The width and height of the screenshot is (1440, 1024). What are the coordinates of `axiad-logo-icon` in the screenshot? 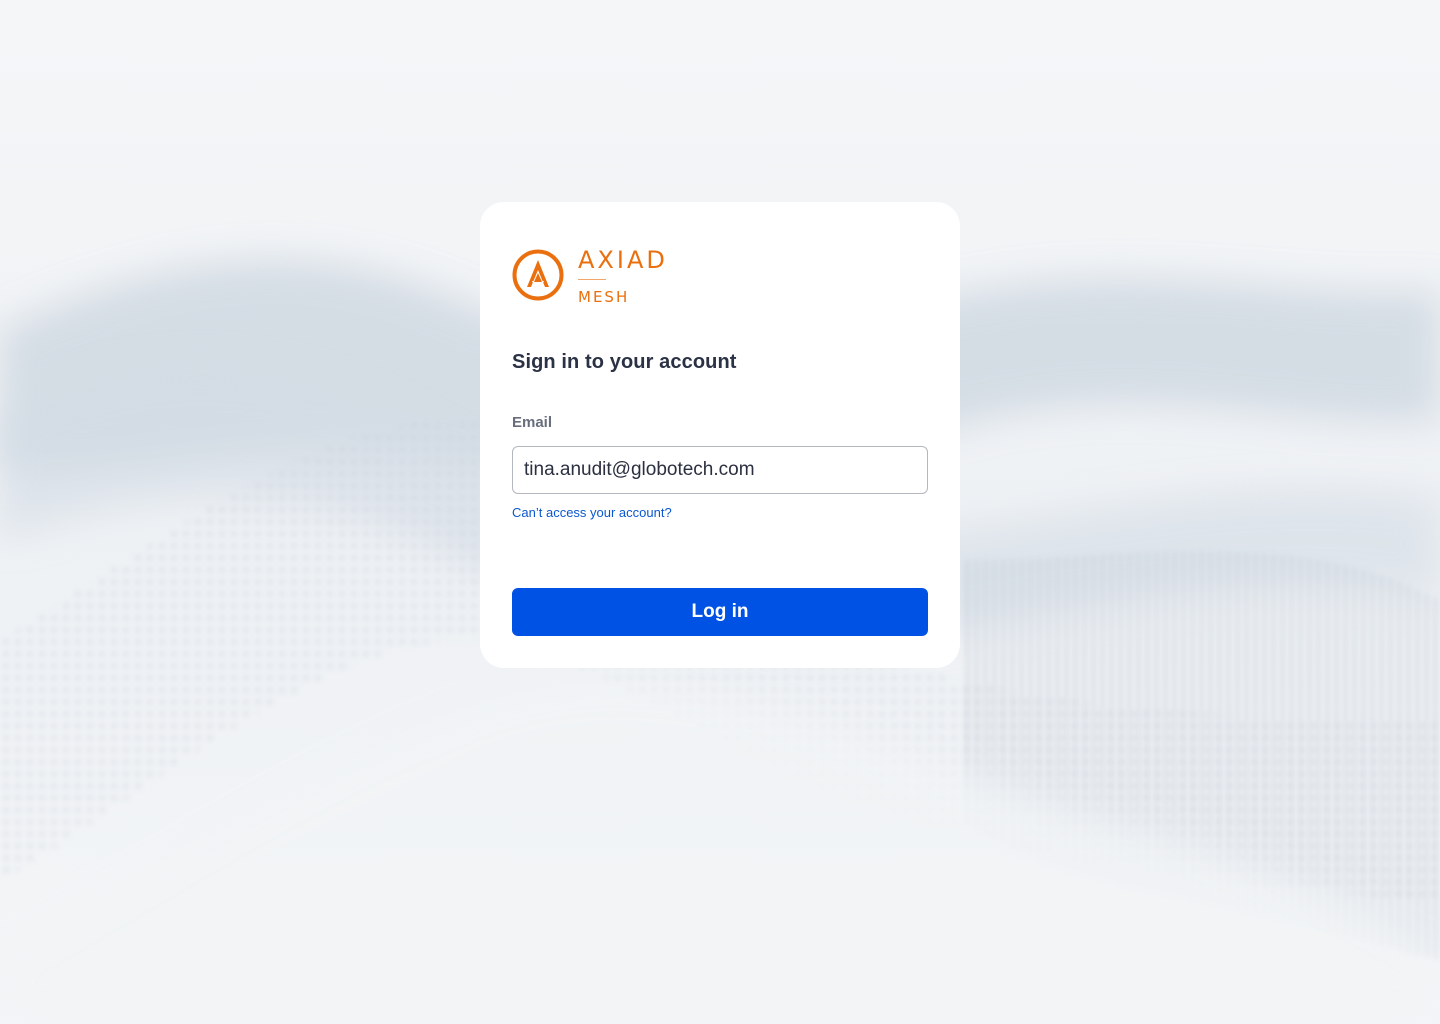 It's located at (538, 275).